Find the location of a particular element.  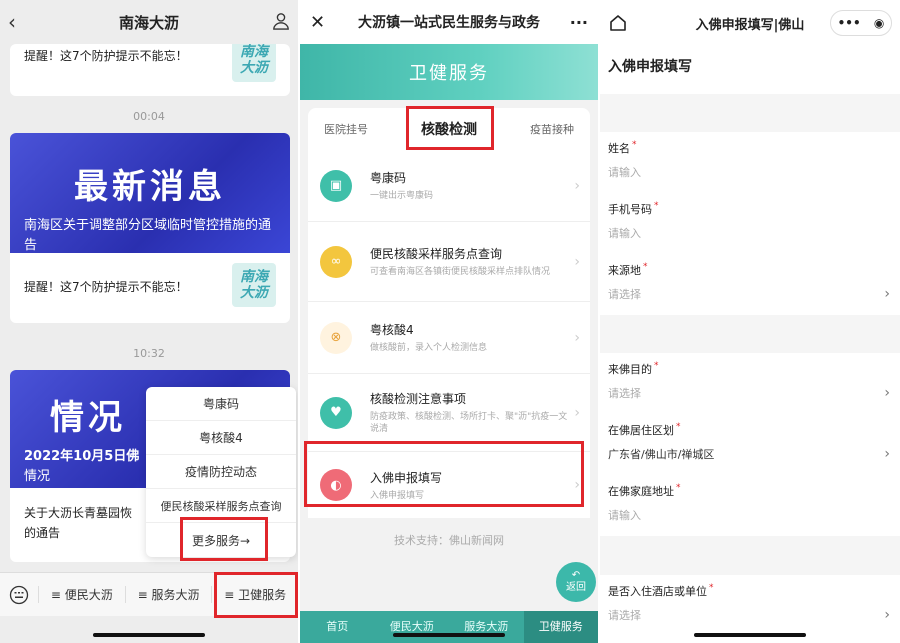

service-bottom-tabs: 首页 便民大沥 服务大沥 卫健服务 is located at coordinates (449, 627).